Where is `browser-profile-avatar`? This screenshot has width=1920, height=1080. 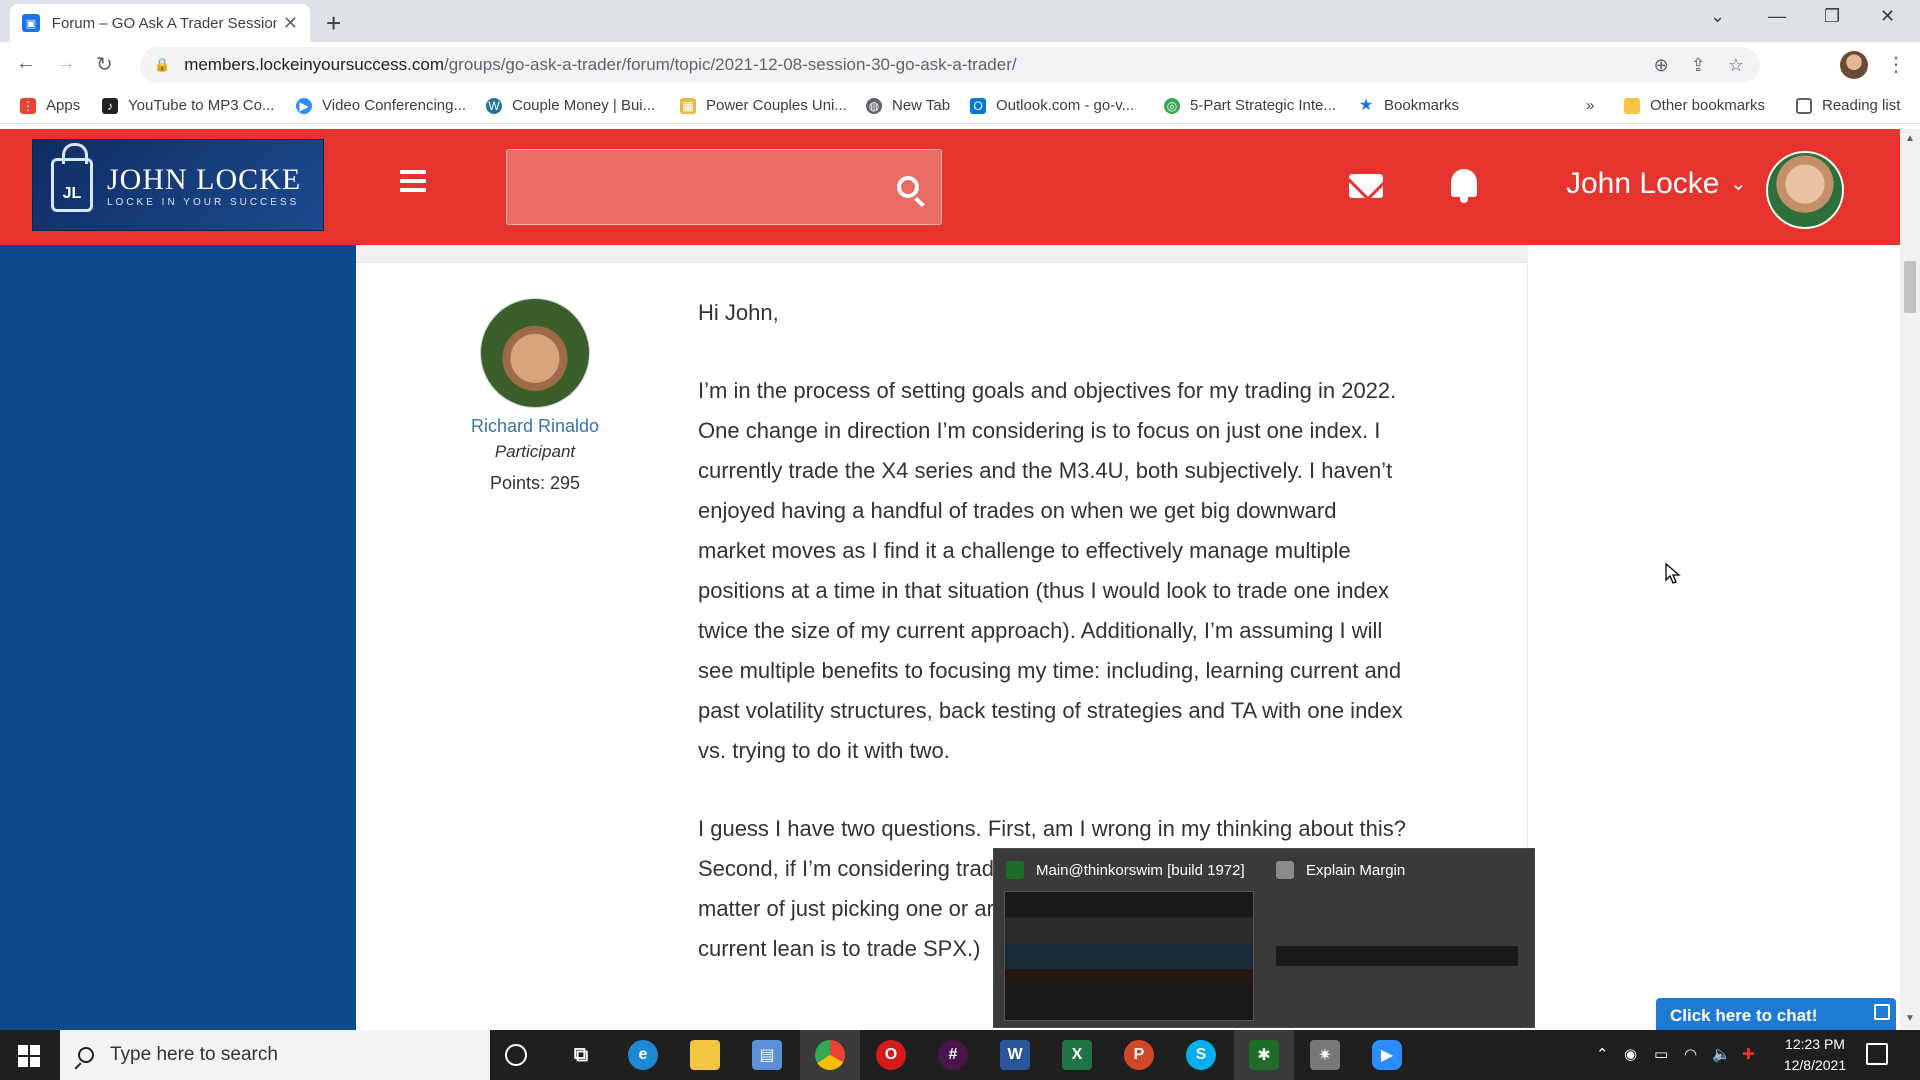
browser-profile-avatar is located at coordinates (1854, 65).